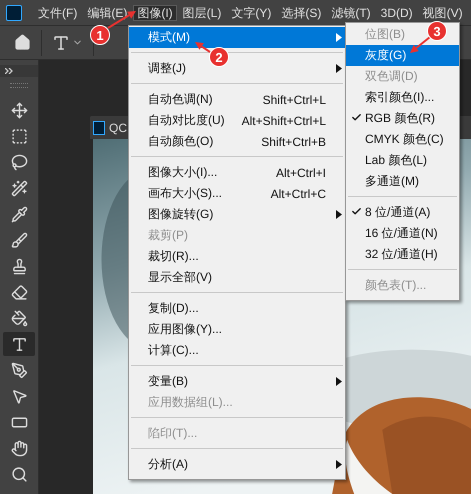  I want to click on file-icon, so click(99, 127).